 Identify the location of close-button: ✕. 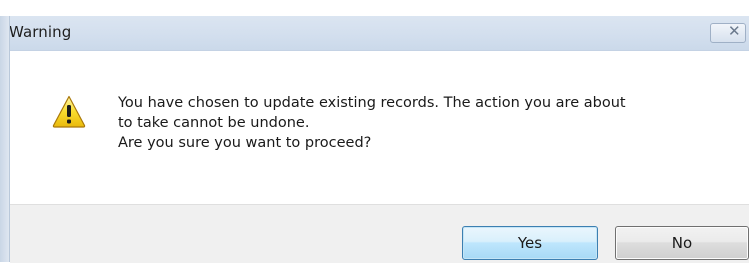
(728, 32).